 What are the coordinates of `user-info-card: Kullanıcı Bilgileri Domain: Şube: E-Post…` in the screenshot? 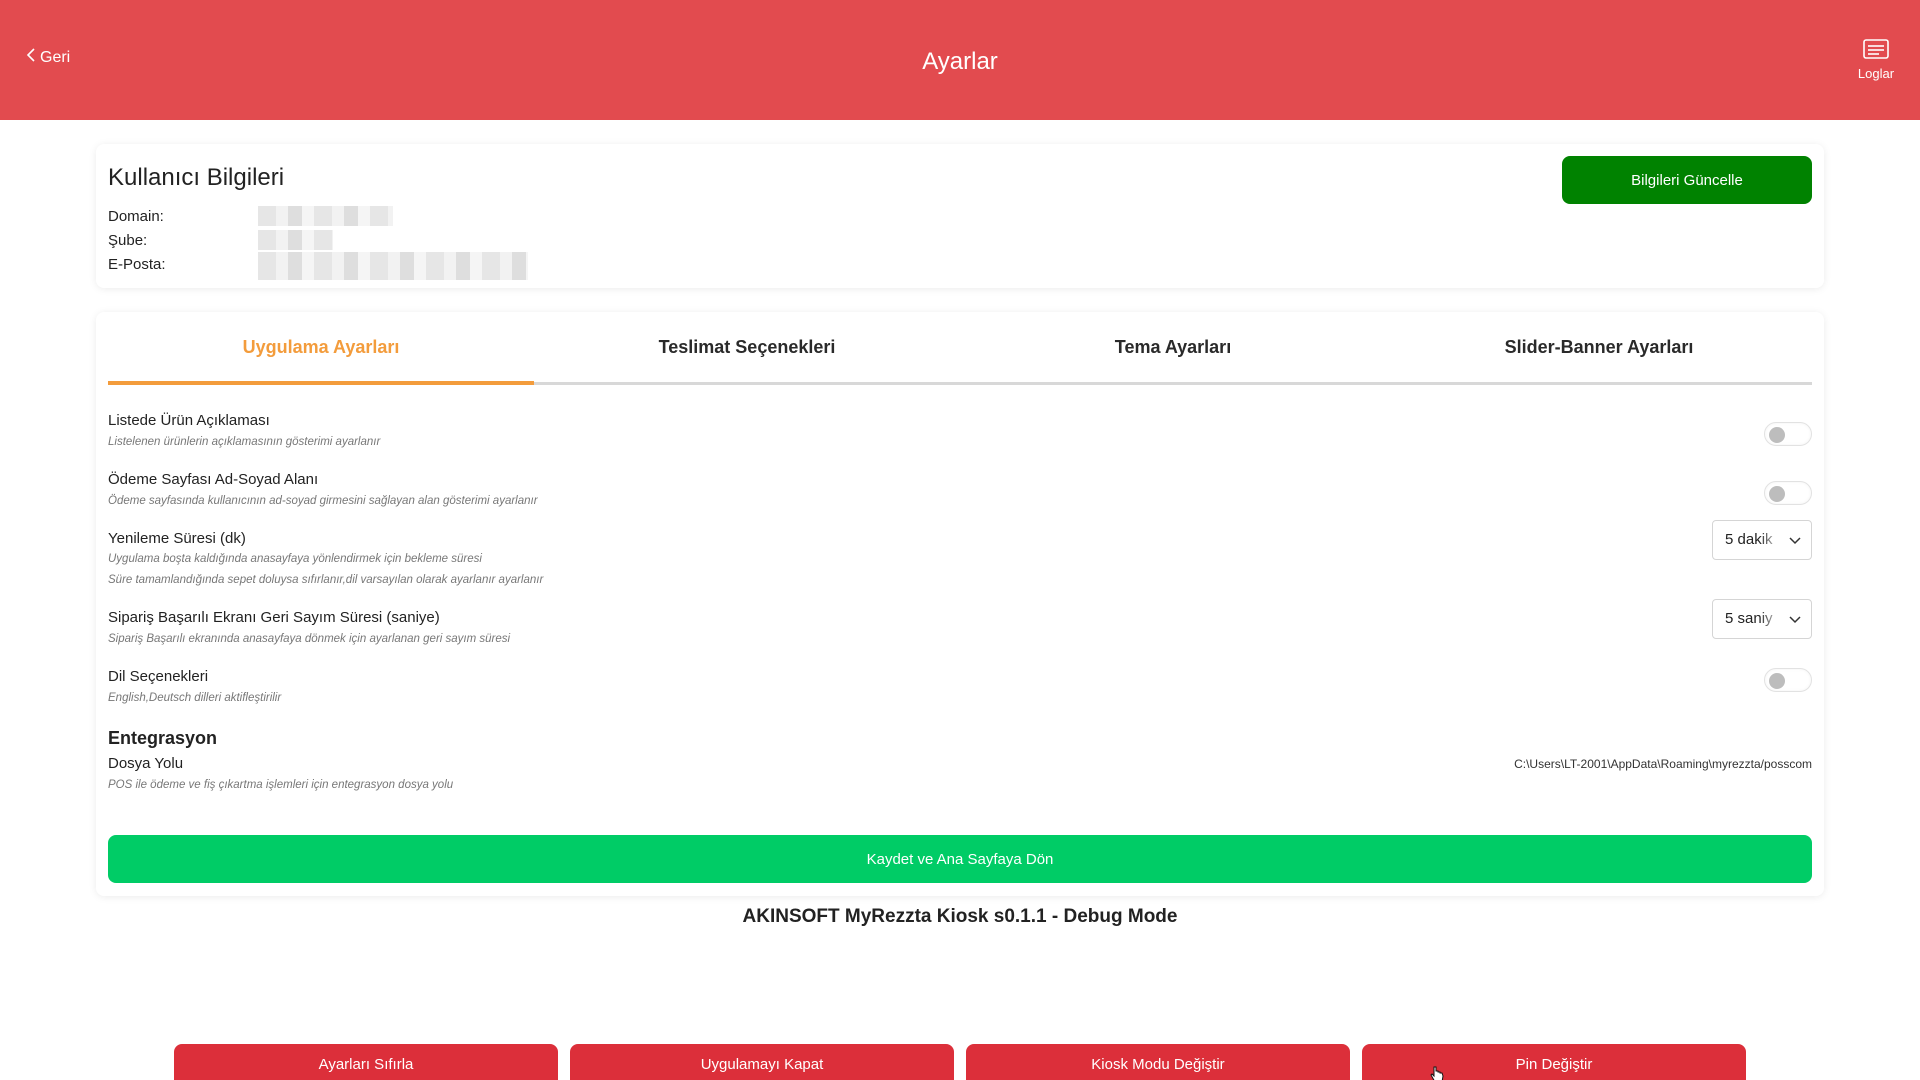 It's located at (960, 216).